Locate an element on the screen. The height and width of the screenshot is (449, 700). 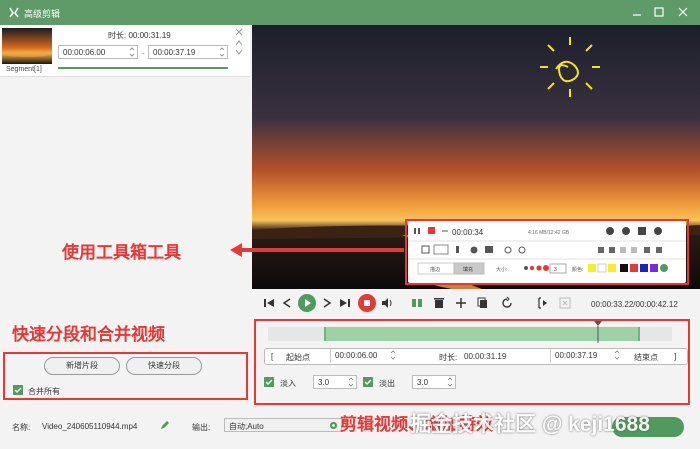
minimize-icon is located at coordinates (637, 12).